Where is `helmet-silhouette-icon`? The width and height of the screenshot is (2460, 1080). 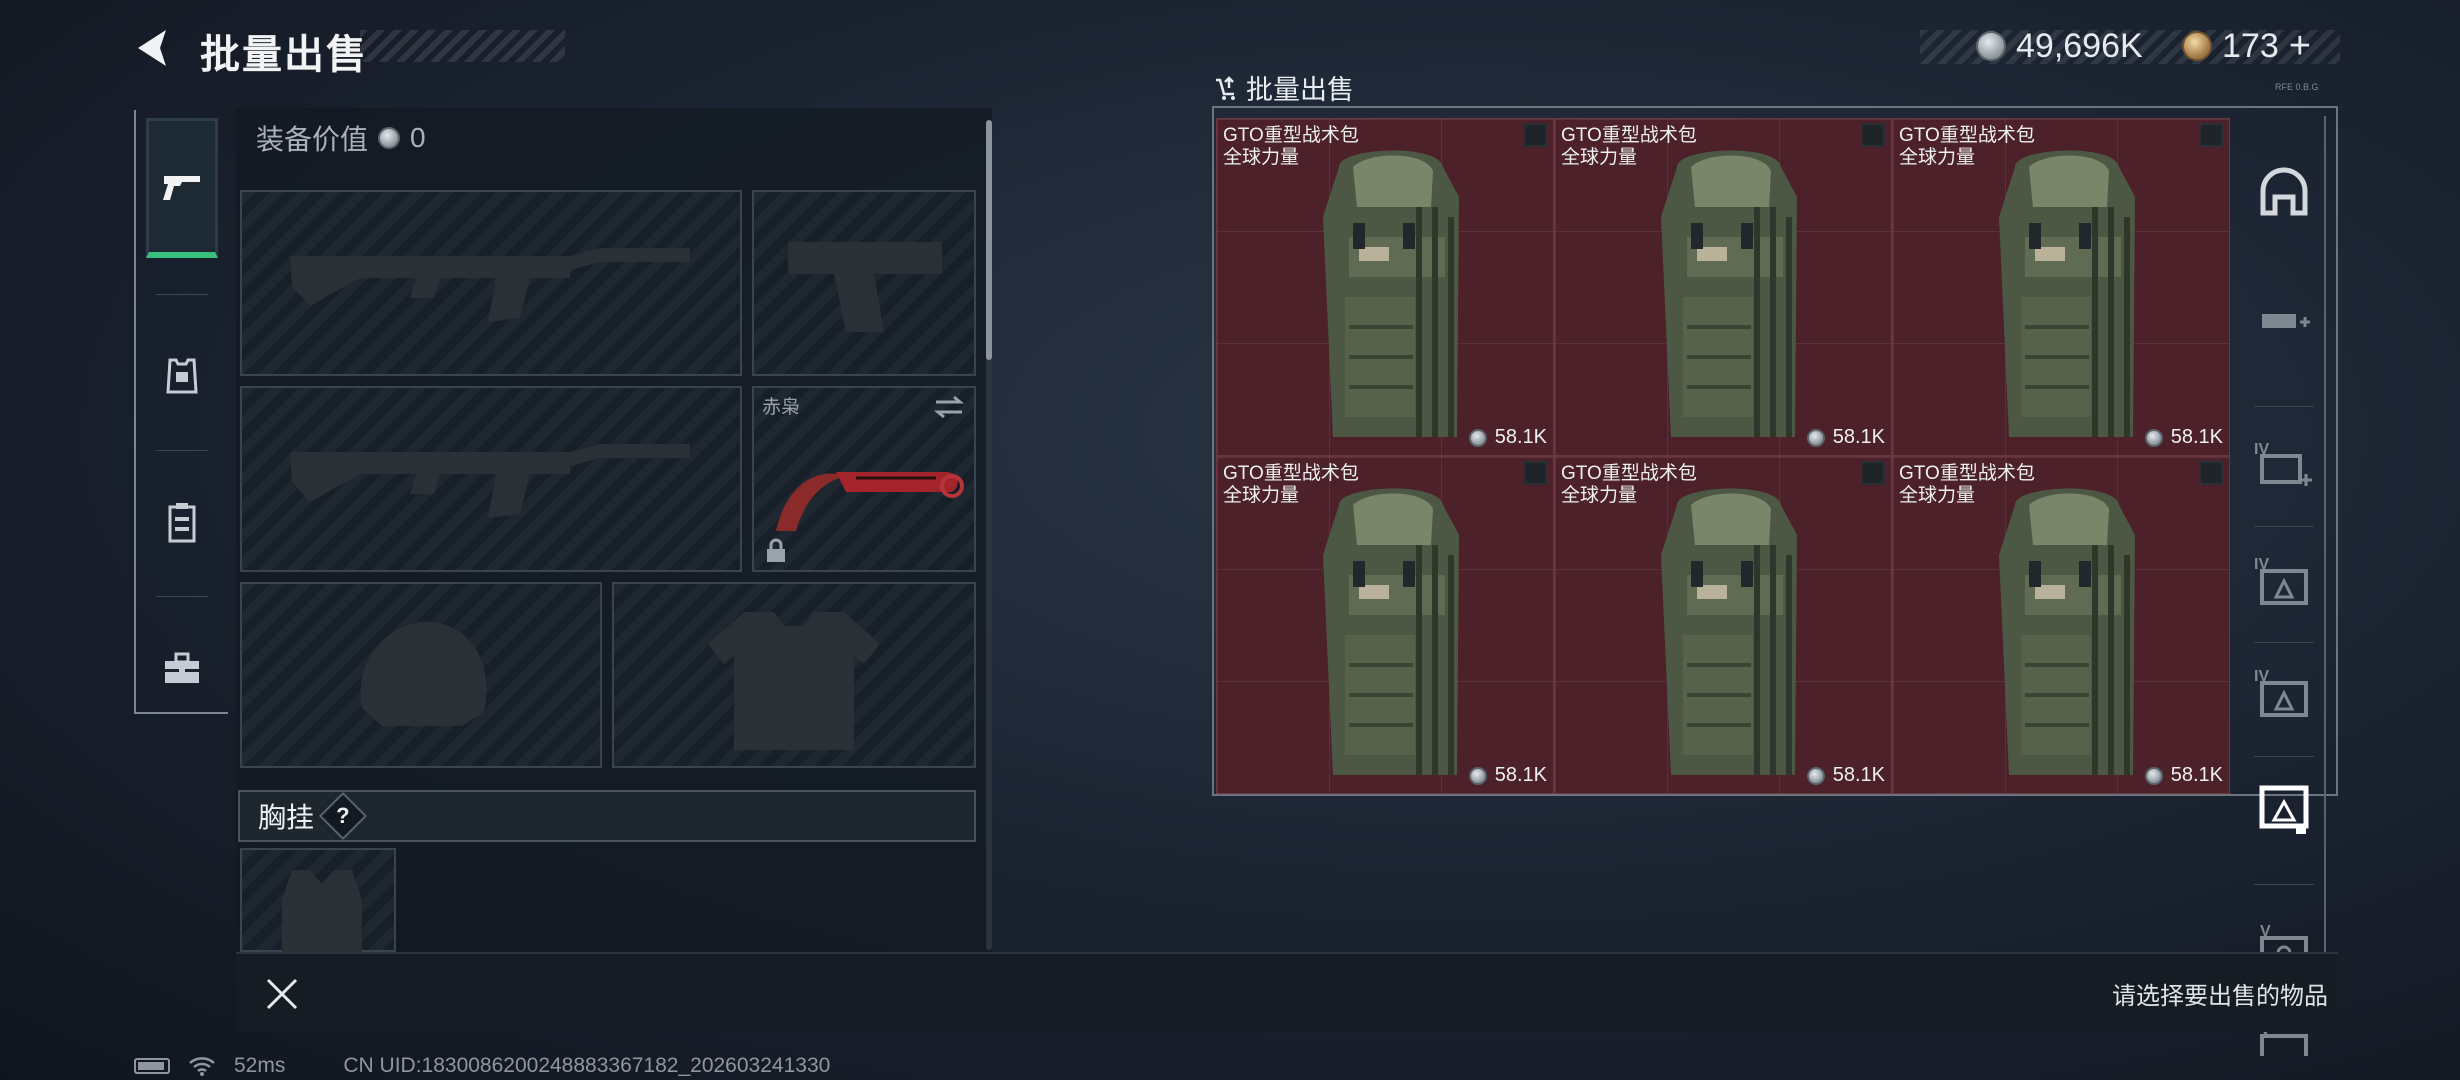 helmet-silhouette-icon is located at coordinates (423, 673).